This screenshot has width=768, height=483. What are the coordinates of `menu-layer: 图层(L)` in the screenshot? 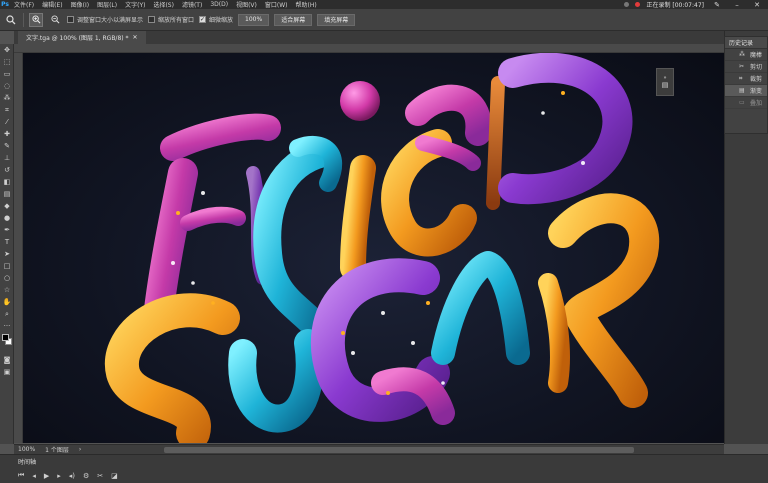 It's located at (107, 4).